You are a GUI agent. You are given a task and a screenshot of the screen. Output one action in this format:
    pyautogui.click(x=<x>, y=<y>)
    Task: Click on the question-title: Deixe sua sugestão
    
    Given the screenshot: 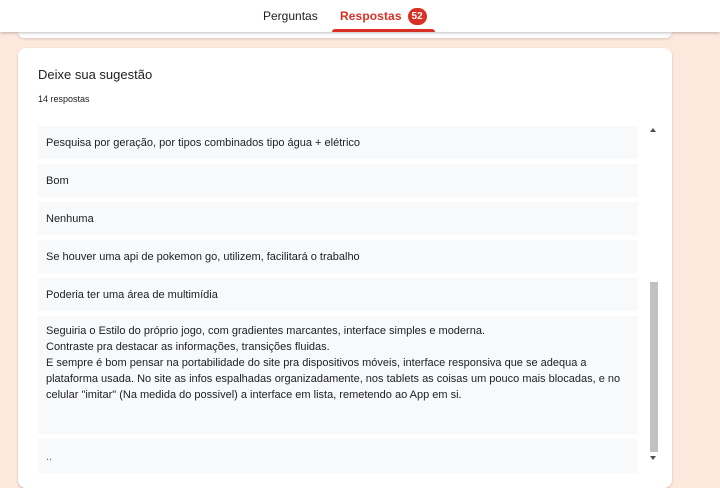 What is the action you would take?
    pyautogui.click(x=95, y=74)
    